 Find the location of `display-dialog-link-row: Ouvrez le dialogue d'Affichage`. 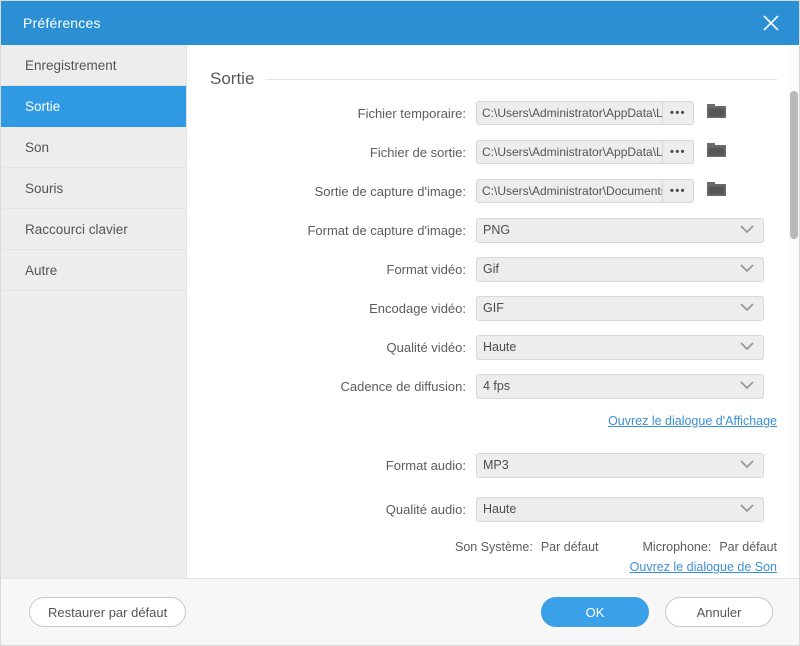

display-dialog-link-row: Ouvrez le dialogue d'Affichage is located at coordinates (493, 421).